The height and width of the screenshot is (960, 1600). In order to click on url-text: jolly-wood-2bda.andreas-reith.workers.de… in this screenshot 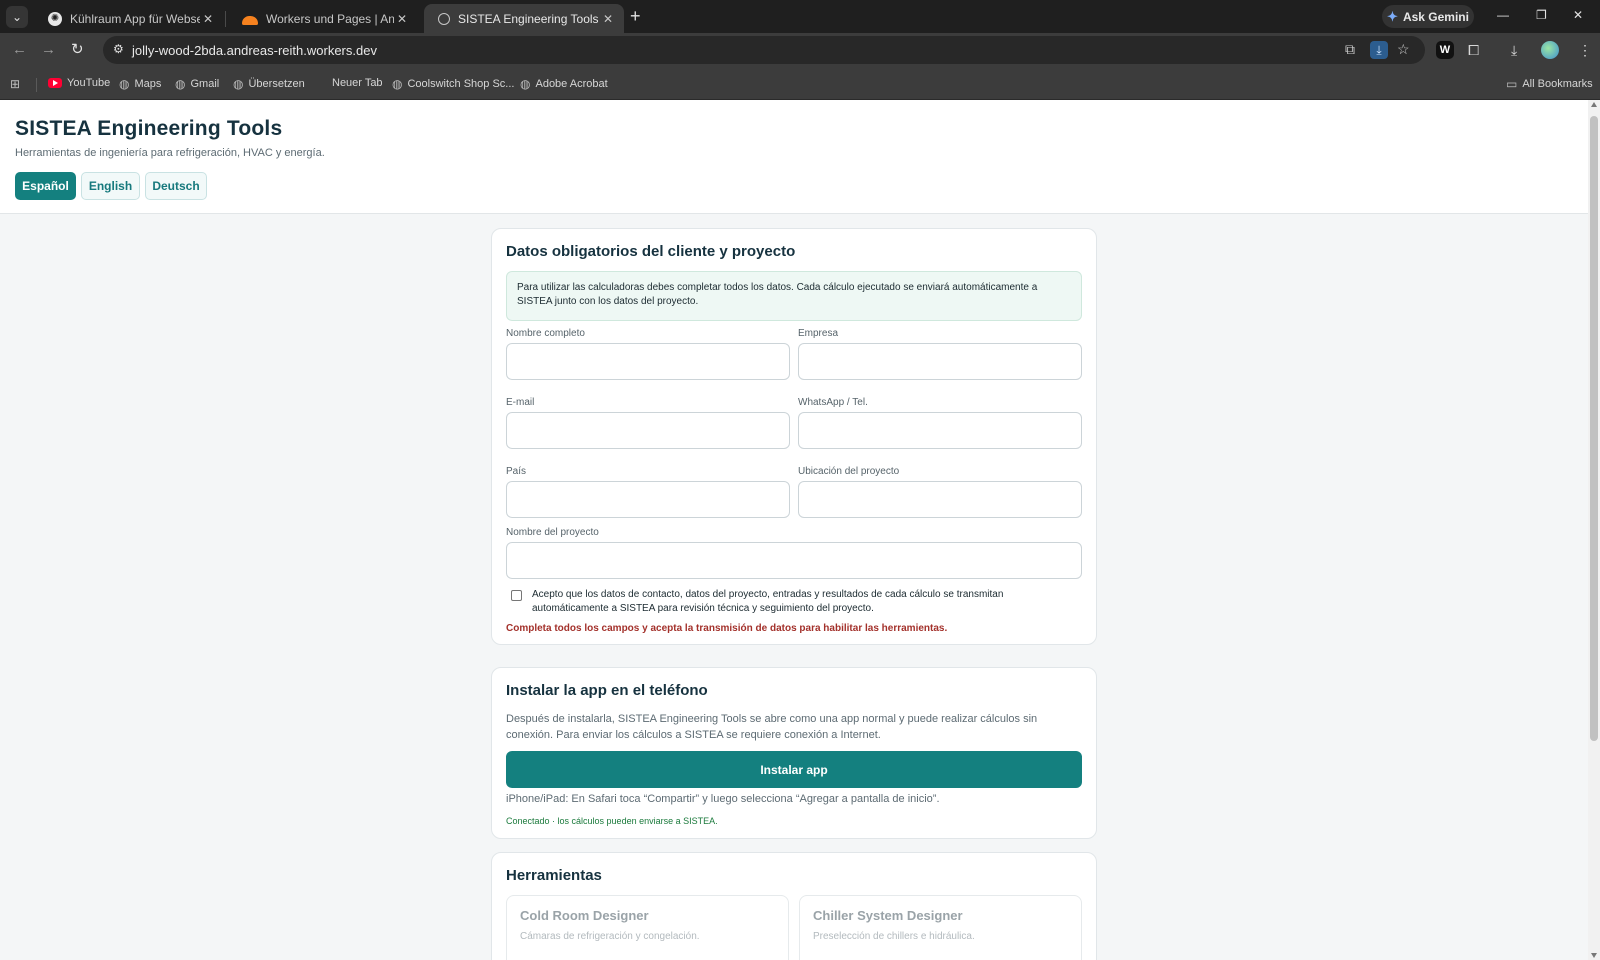, I will do `click(254, 50)`.